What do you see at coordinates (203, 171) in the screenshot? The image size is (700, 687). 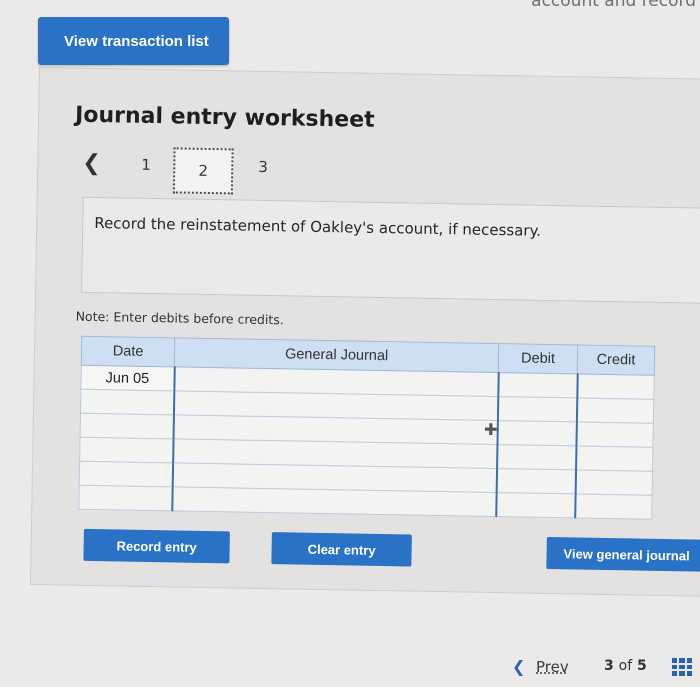 I see `step-2-active: 2` at bounding box center [203, 171].